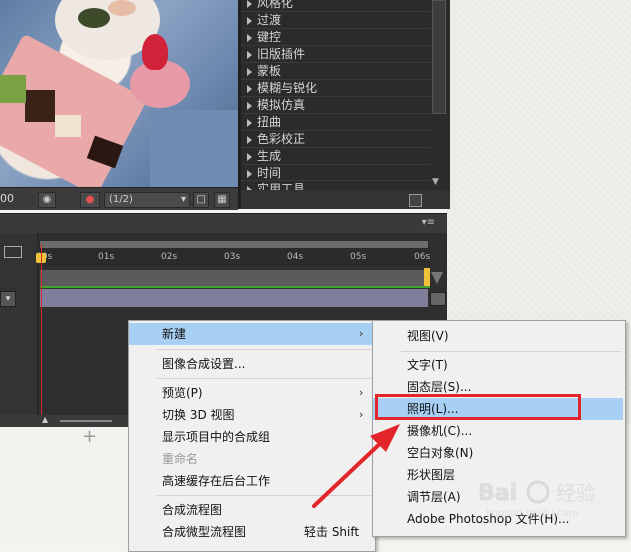  What do you see at coordinates (234, 278) in the screenshot?
I see `layer-track-background` at bounding box center [234, 278].